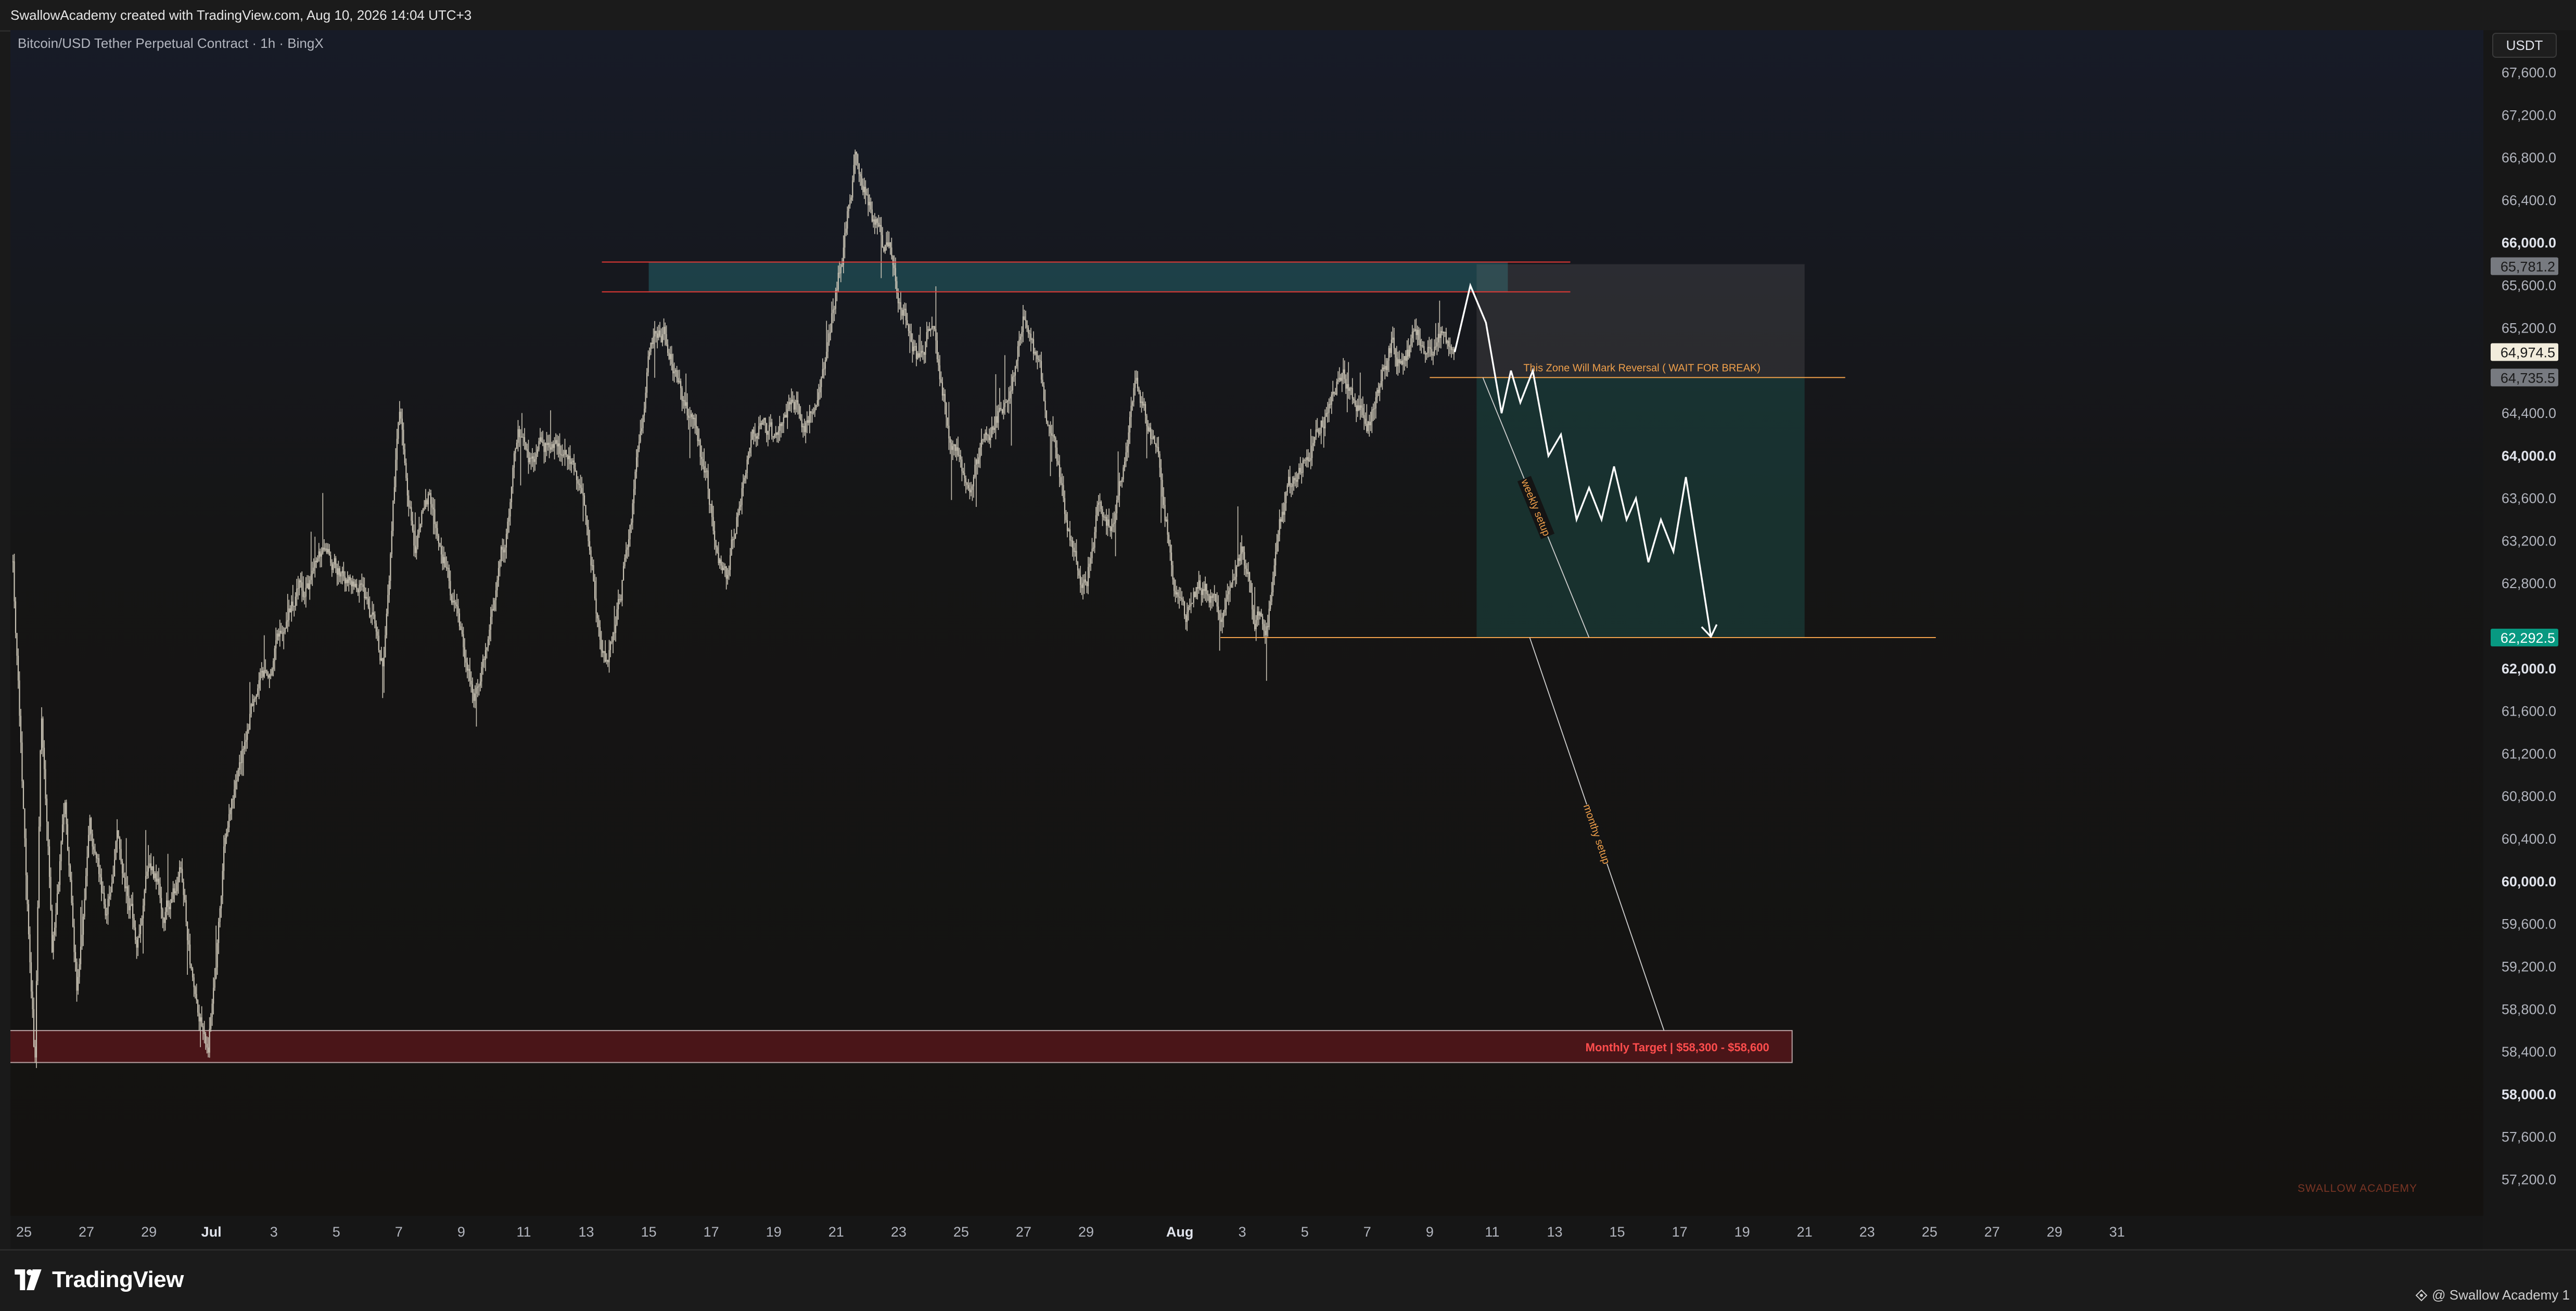 The image size is (2576, 1311). What do you see at coordinates (2492, 1295) in the screenshot?
I see `publisher-credit: @ Swallow Academy 1` at bounding box center [2492, 1295].